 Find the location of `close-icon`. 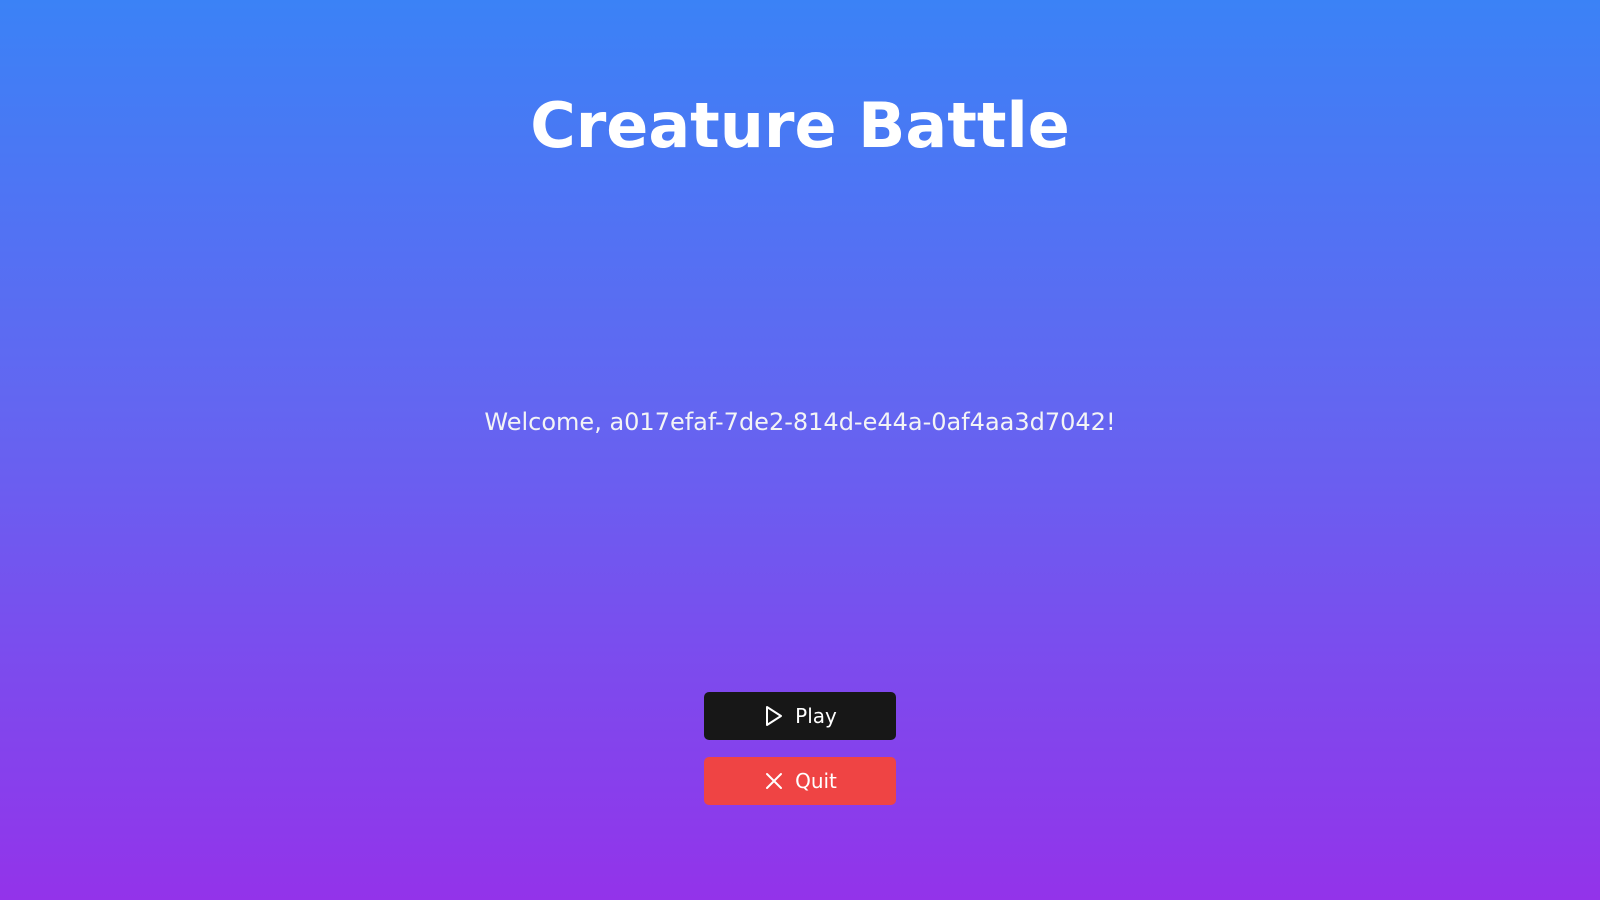

close-icon is located at coordinates (774, 781).